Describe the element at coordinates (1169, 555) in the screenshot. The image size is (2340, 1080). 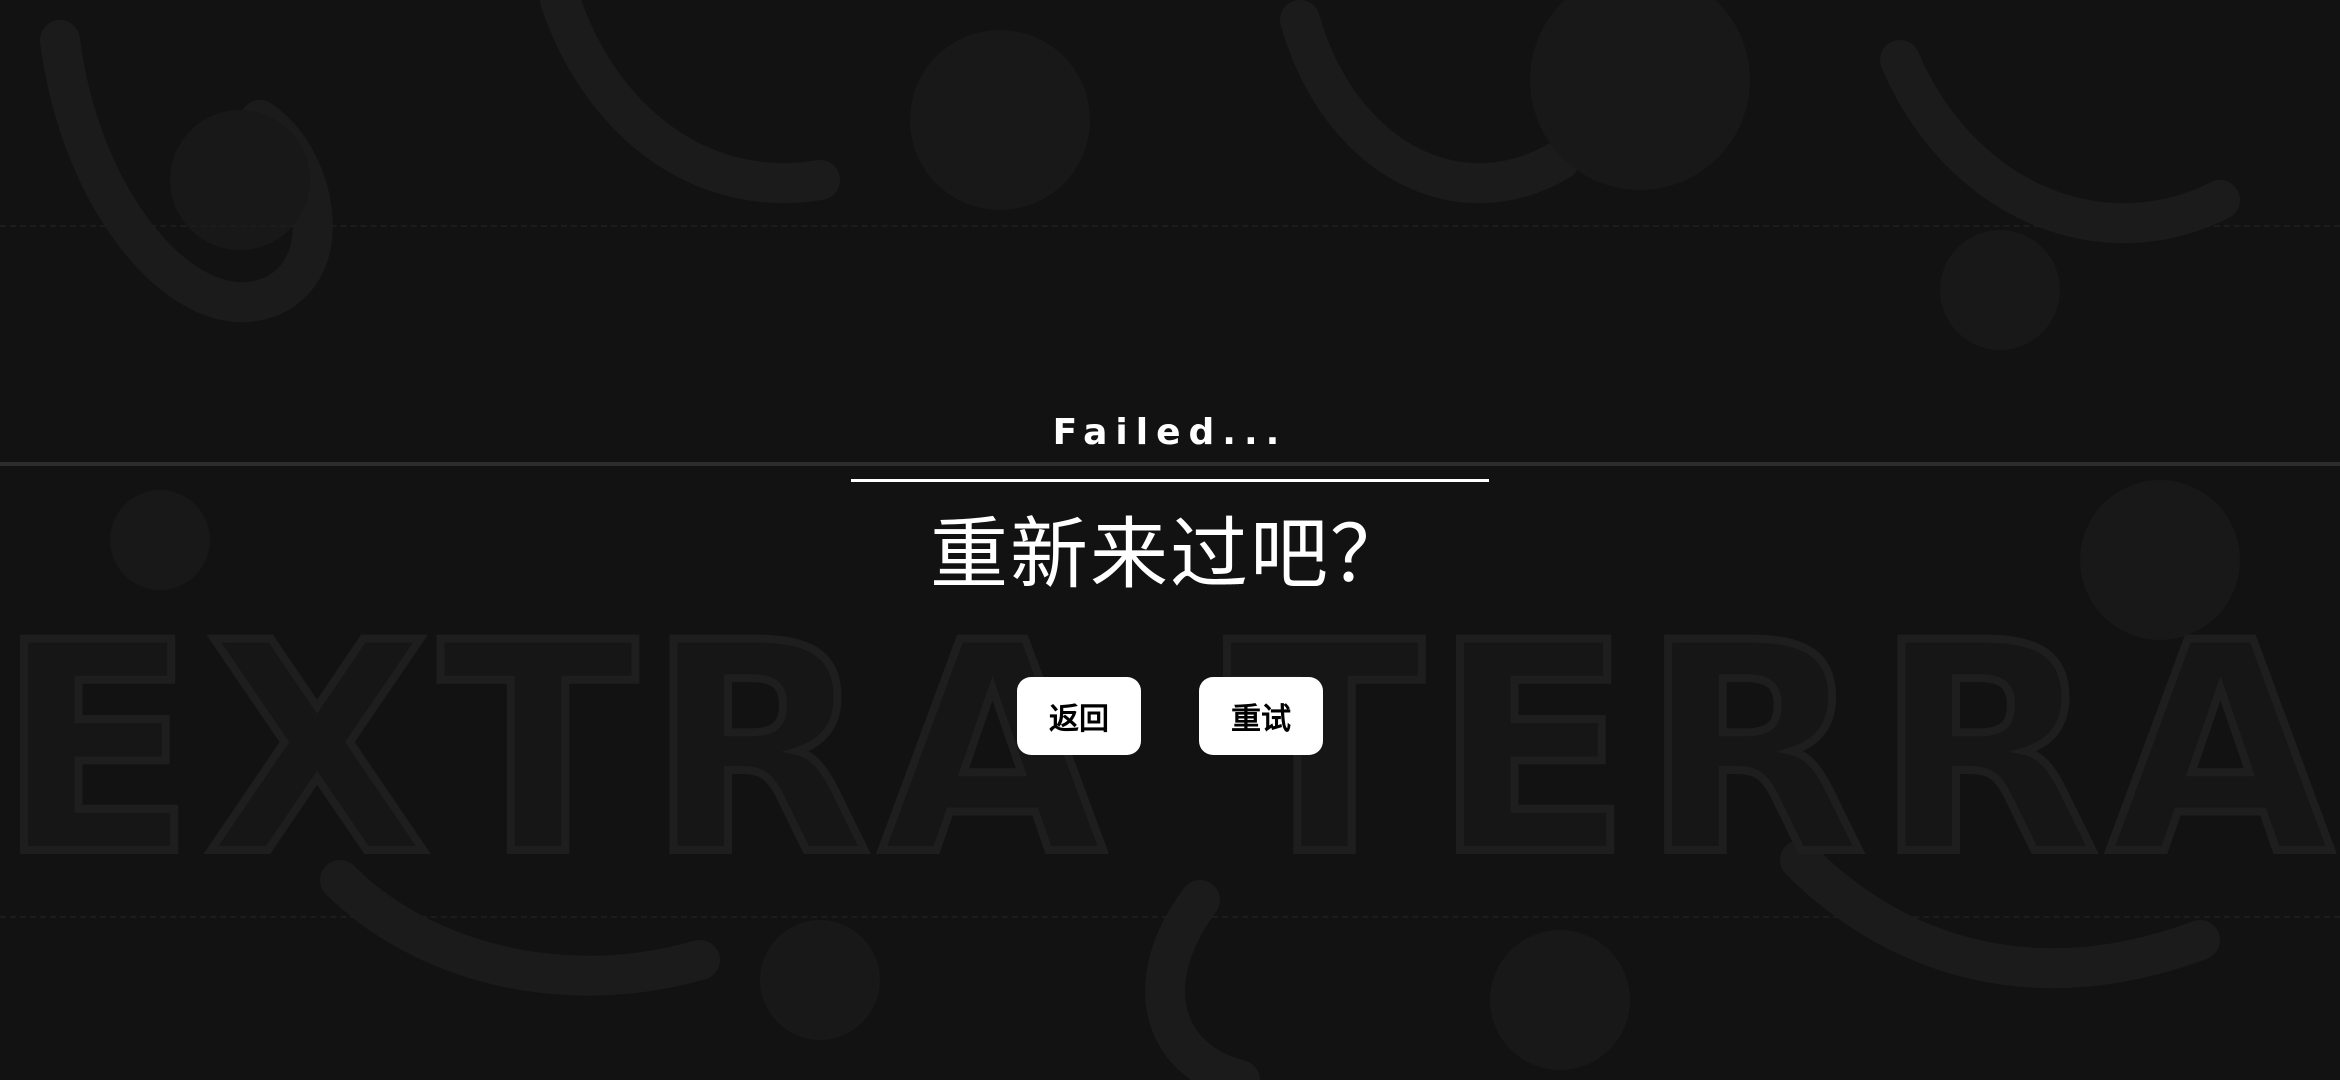
I see `retry-prompt: 重新来过吧？` at that location.